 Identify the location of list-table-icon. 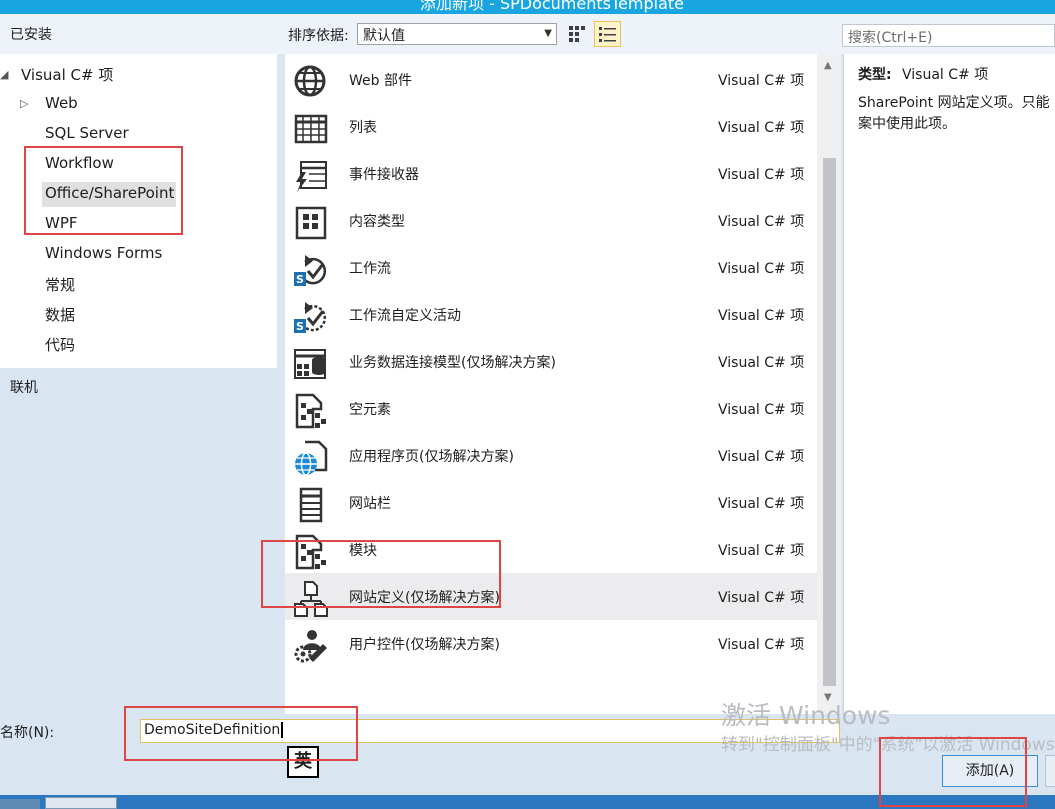
(311, 129).